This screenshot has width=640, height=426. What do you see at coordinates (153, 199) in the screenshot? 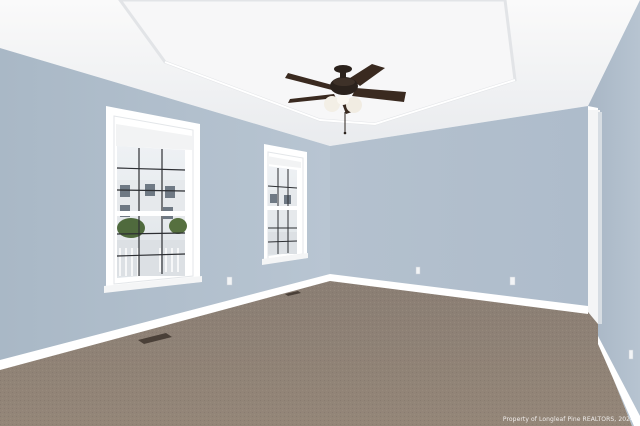
I see `window-left` at bounding box center [153, 199].